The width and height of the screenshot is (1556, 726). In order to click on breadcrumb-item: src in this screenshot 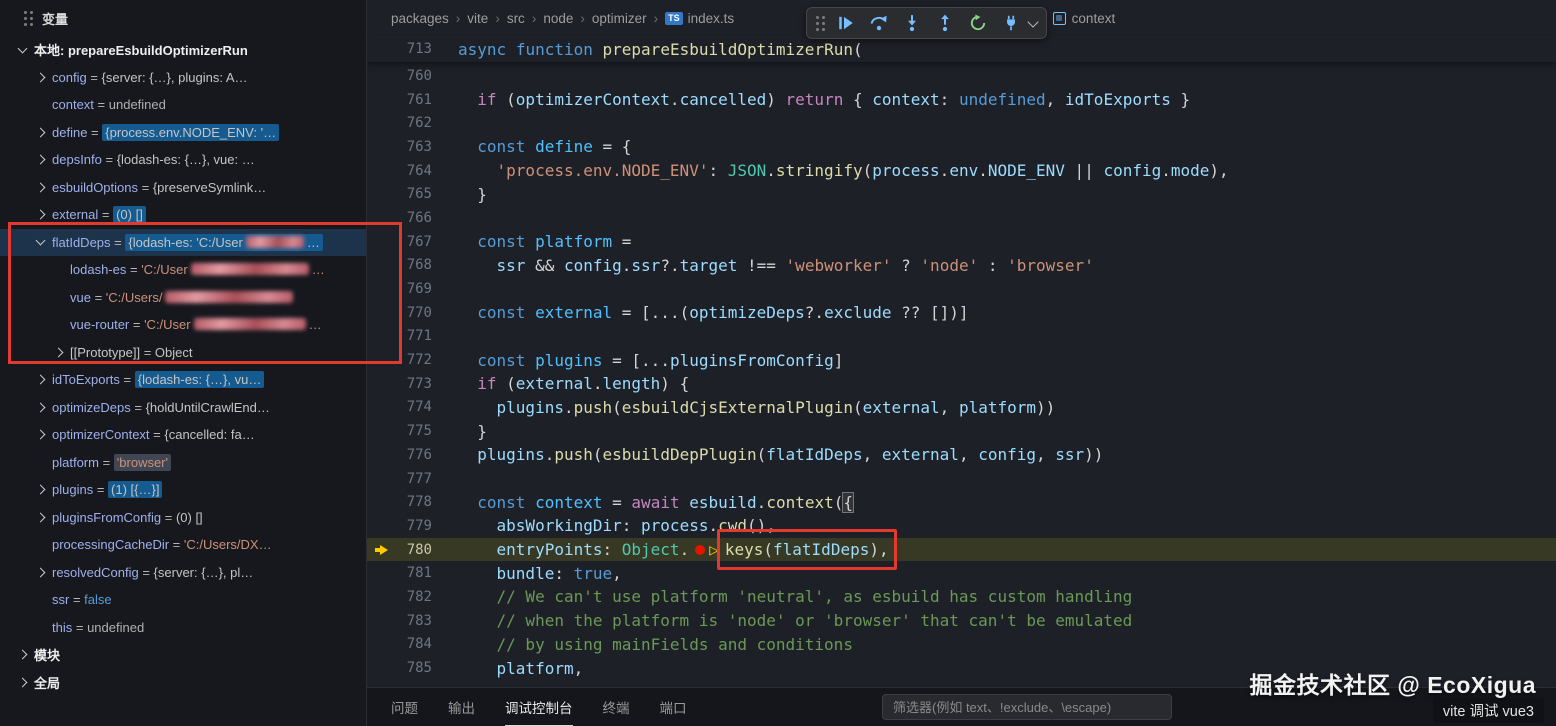, I will do `click(516, 18)`.